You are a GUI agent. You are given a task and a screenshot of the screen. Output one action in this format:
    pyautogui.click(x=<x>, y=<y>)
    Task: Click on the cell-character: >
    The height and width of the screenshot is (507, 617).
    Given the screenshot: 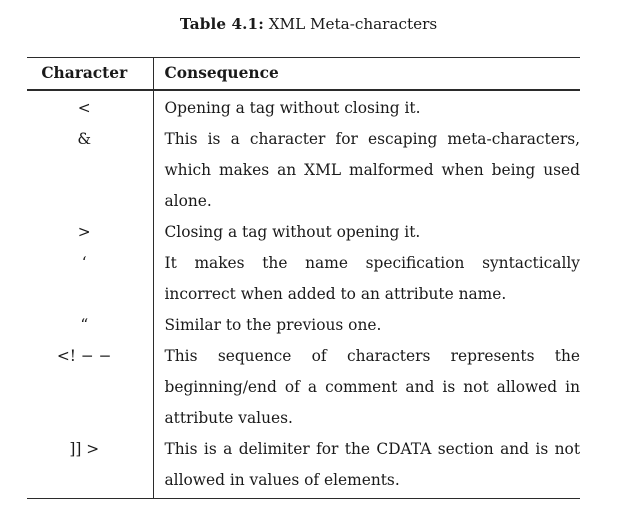 What is the action you would take?
    pyautogui.click(x=90, y=232)
    